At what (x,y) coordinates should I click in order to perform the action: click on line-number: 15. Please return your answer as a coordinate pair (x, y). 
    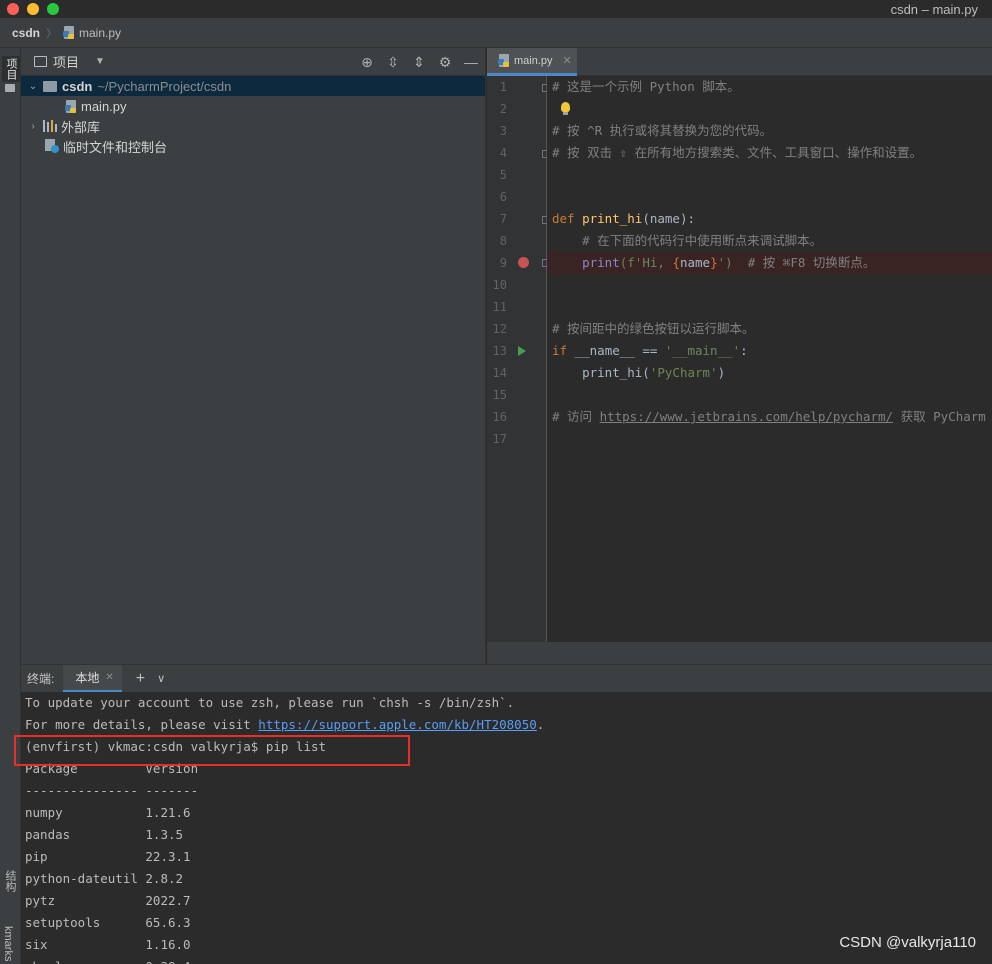
    Looking at the image, I should click on (499, 395).